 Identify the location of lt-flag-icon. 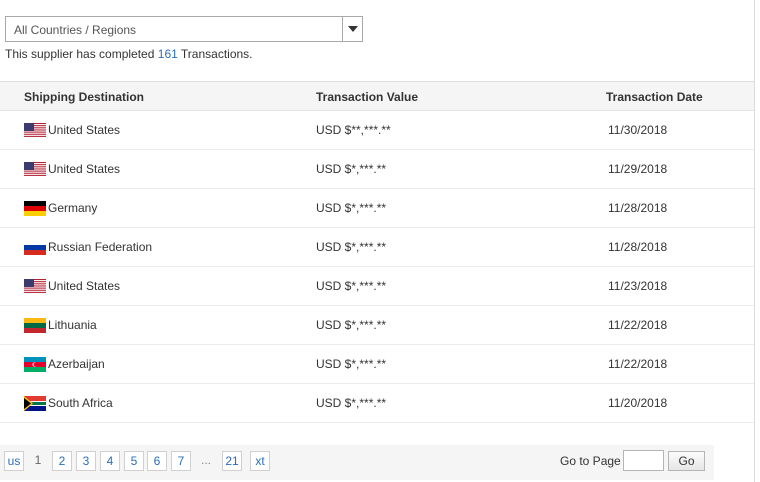
(35, 325).